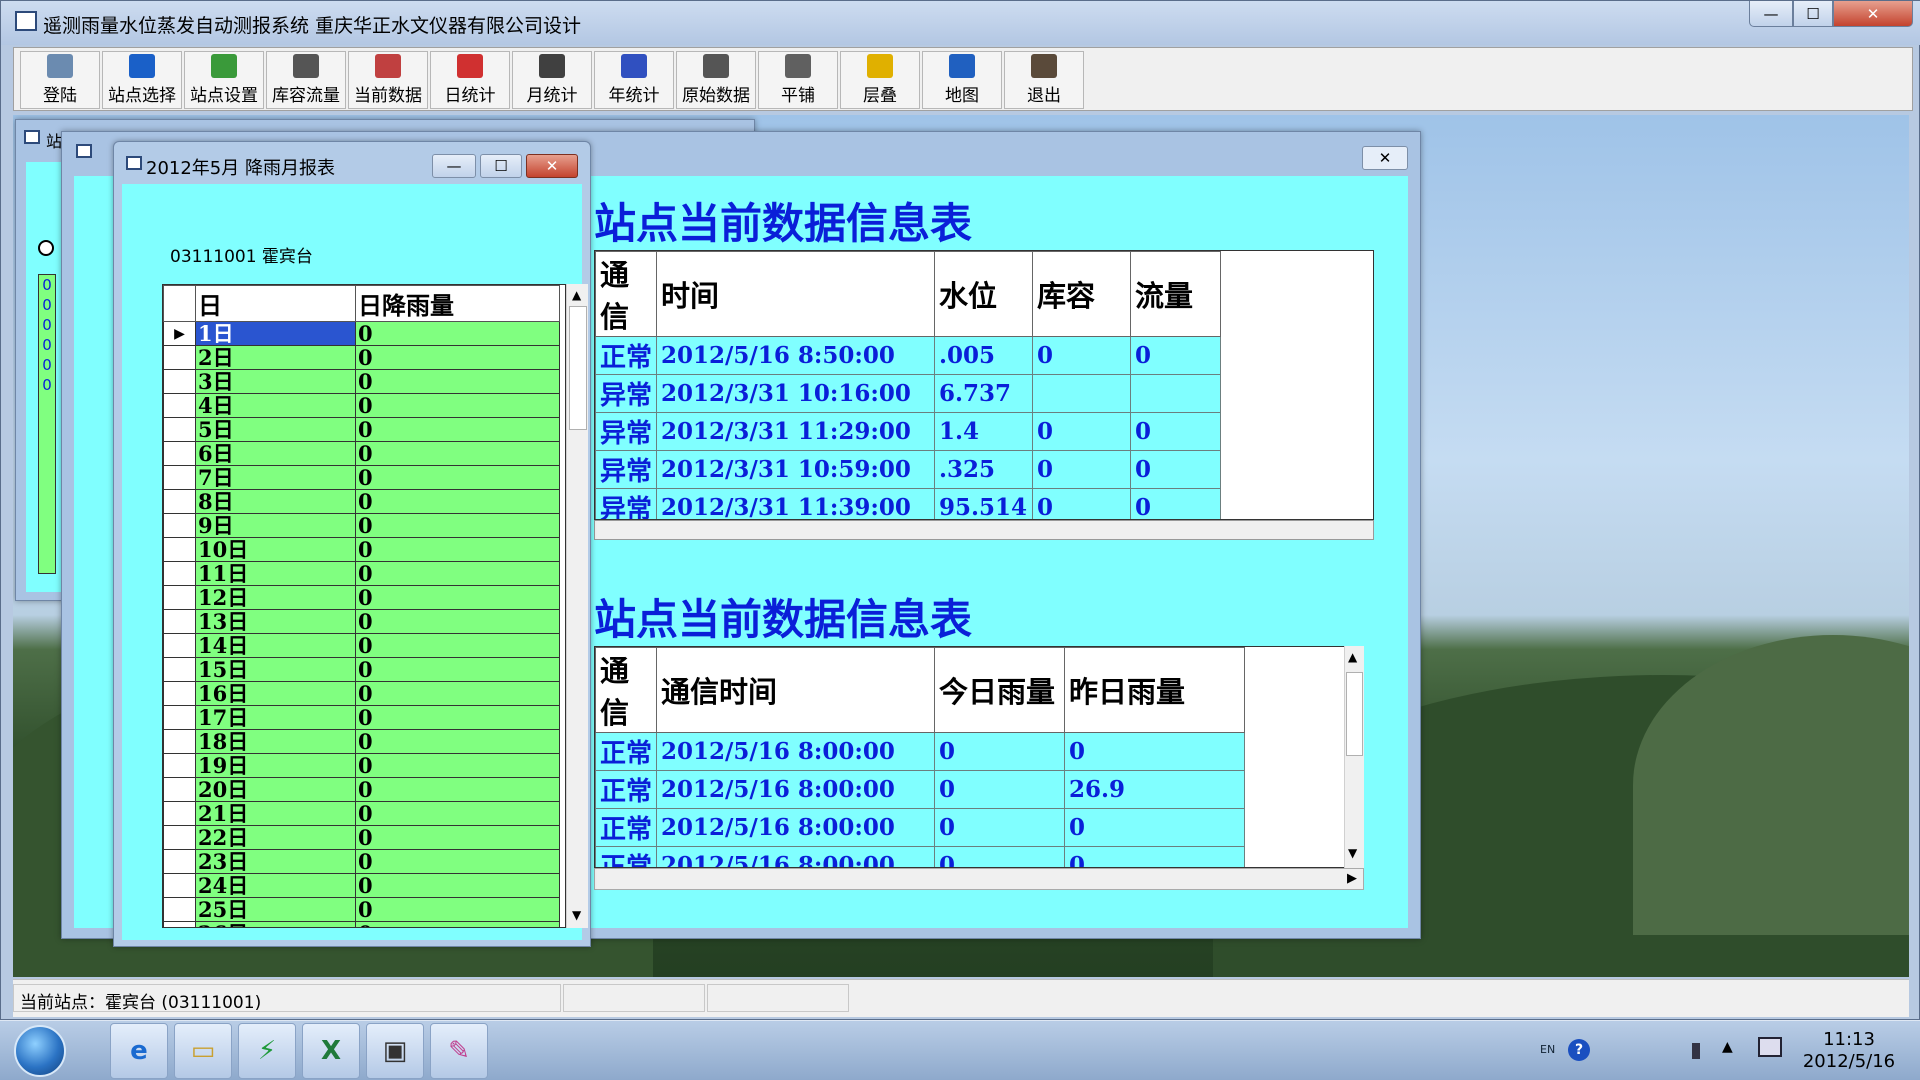 The height and width of the screenshot is (1080, 1920). I want to click on toolbar-button-3: 库容流量, so click(306, 80).